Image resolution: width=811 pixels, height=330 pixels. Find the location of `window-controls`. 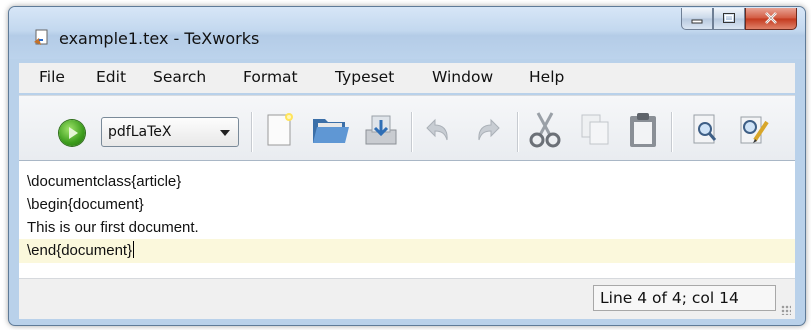

window-controls is located at coordinates (739, 19).